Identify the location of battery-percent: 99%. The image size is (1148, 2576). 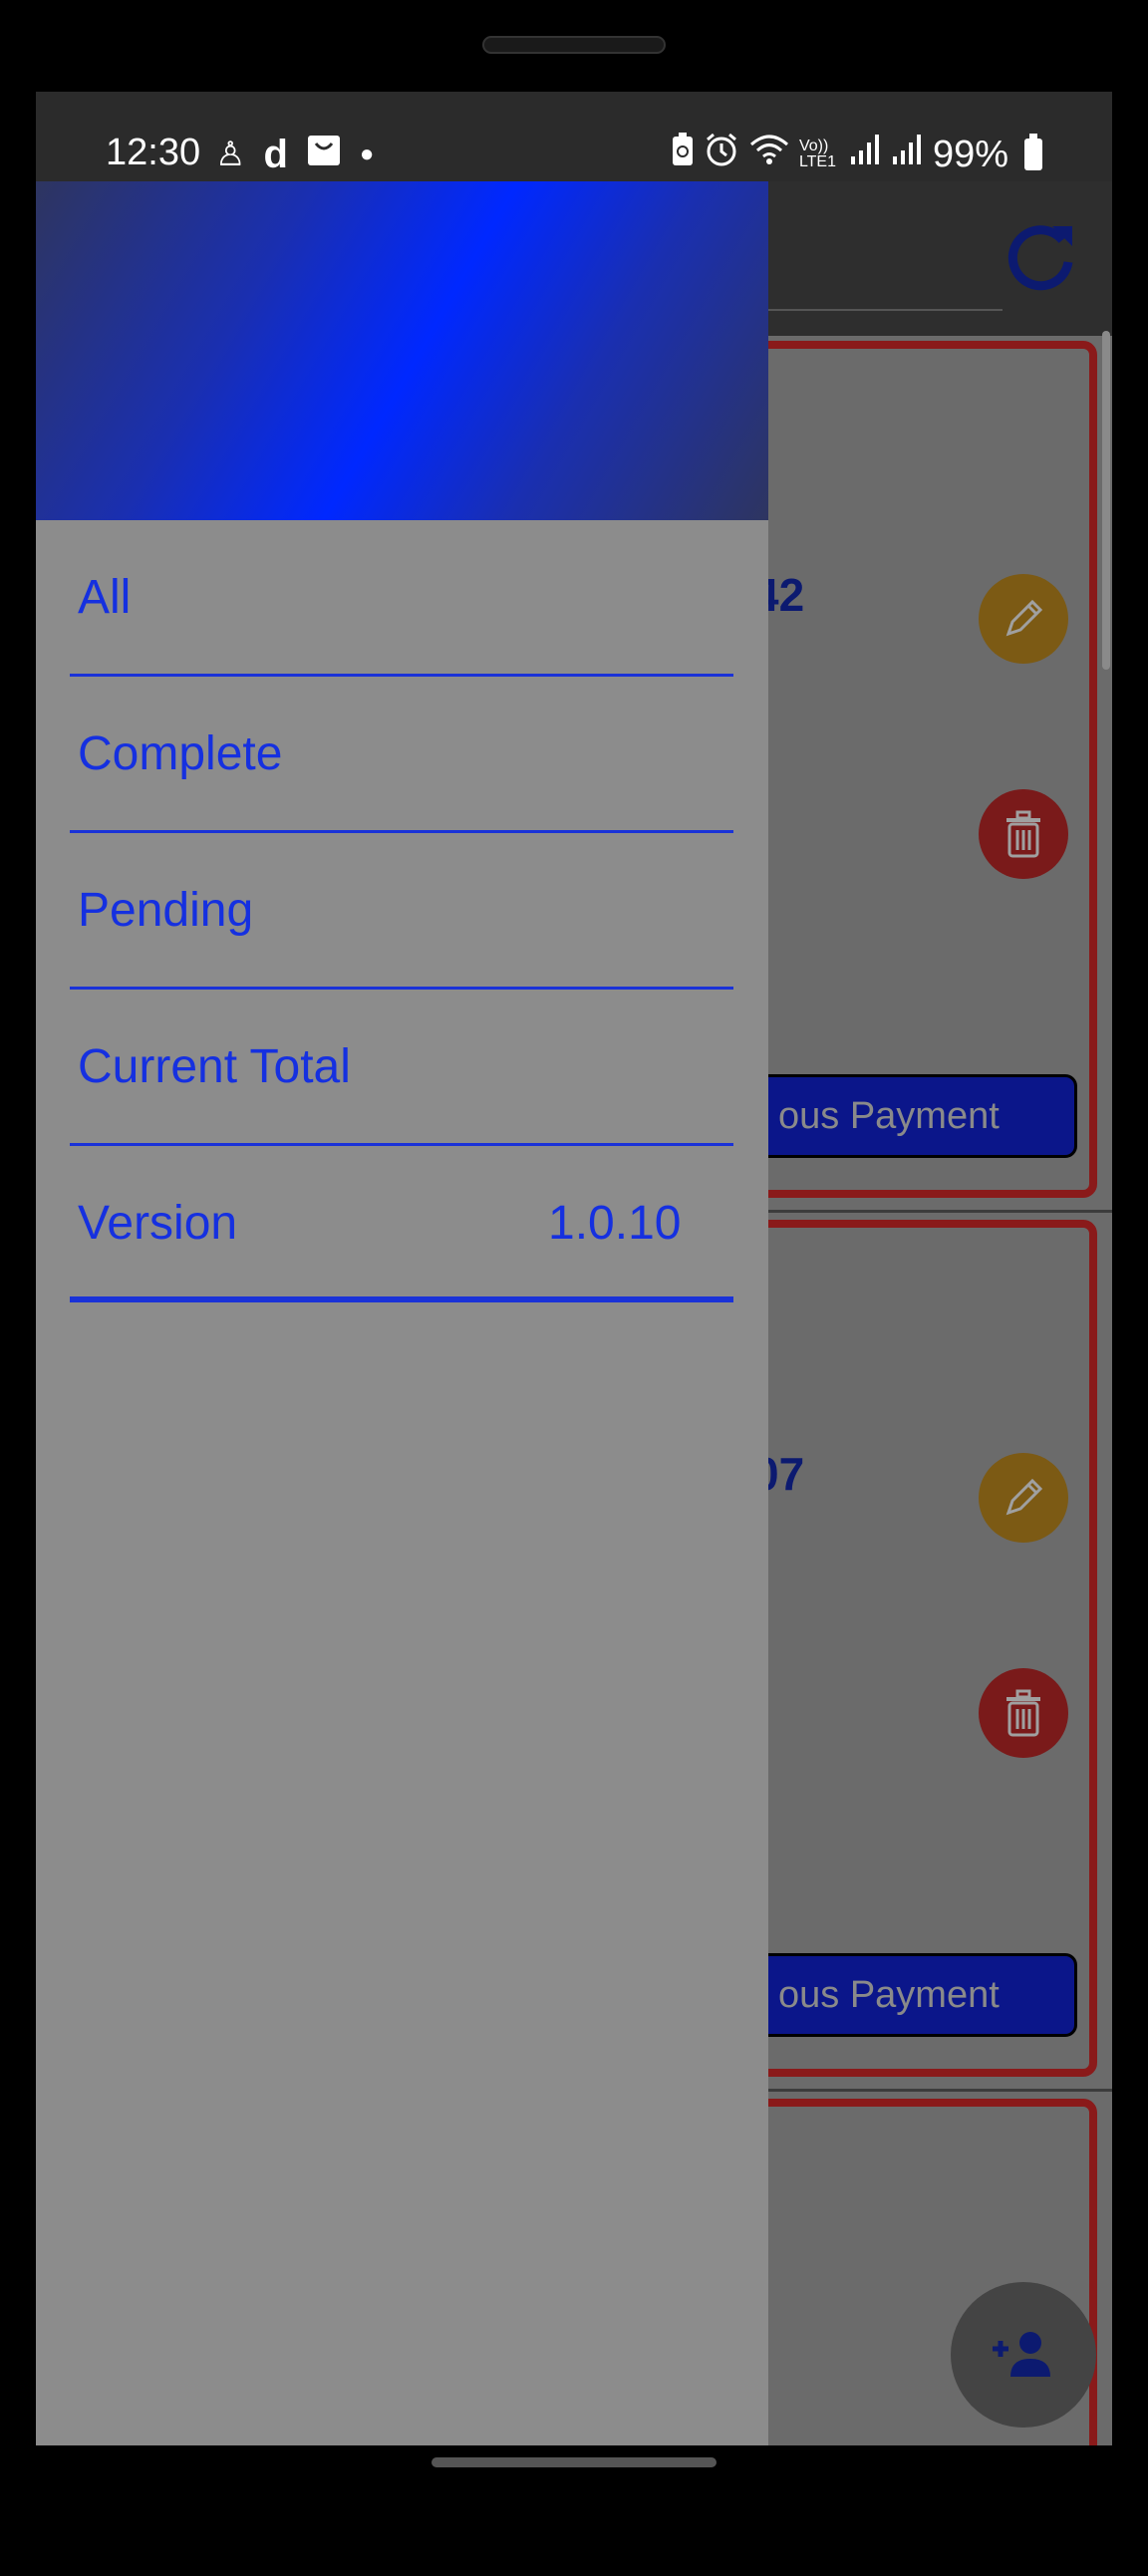
(970, 154).